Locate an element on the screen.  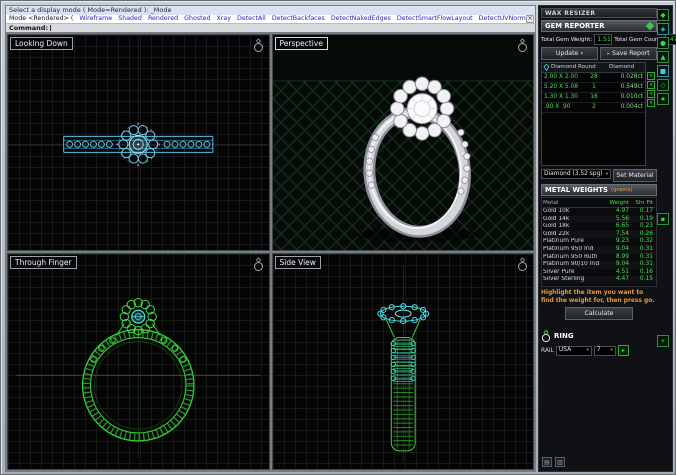
sidebar-tool-icon-6: ◇ is located at coordinates (663, 85).